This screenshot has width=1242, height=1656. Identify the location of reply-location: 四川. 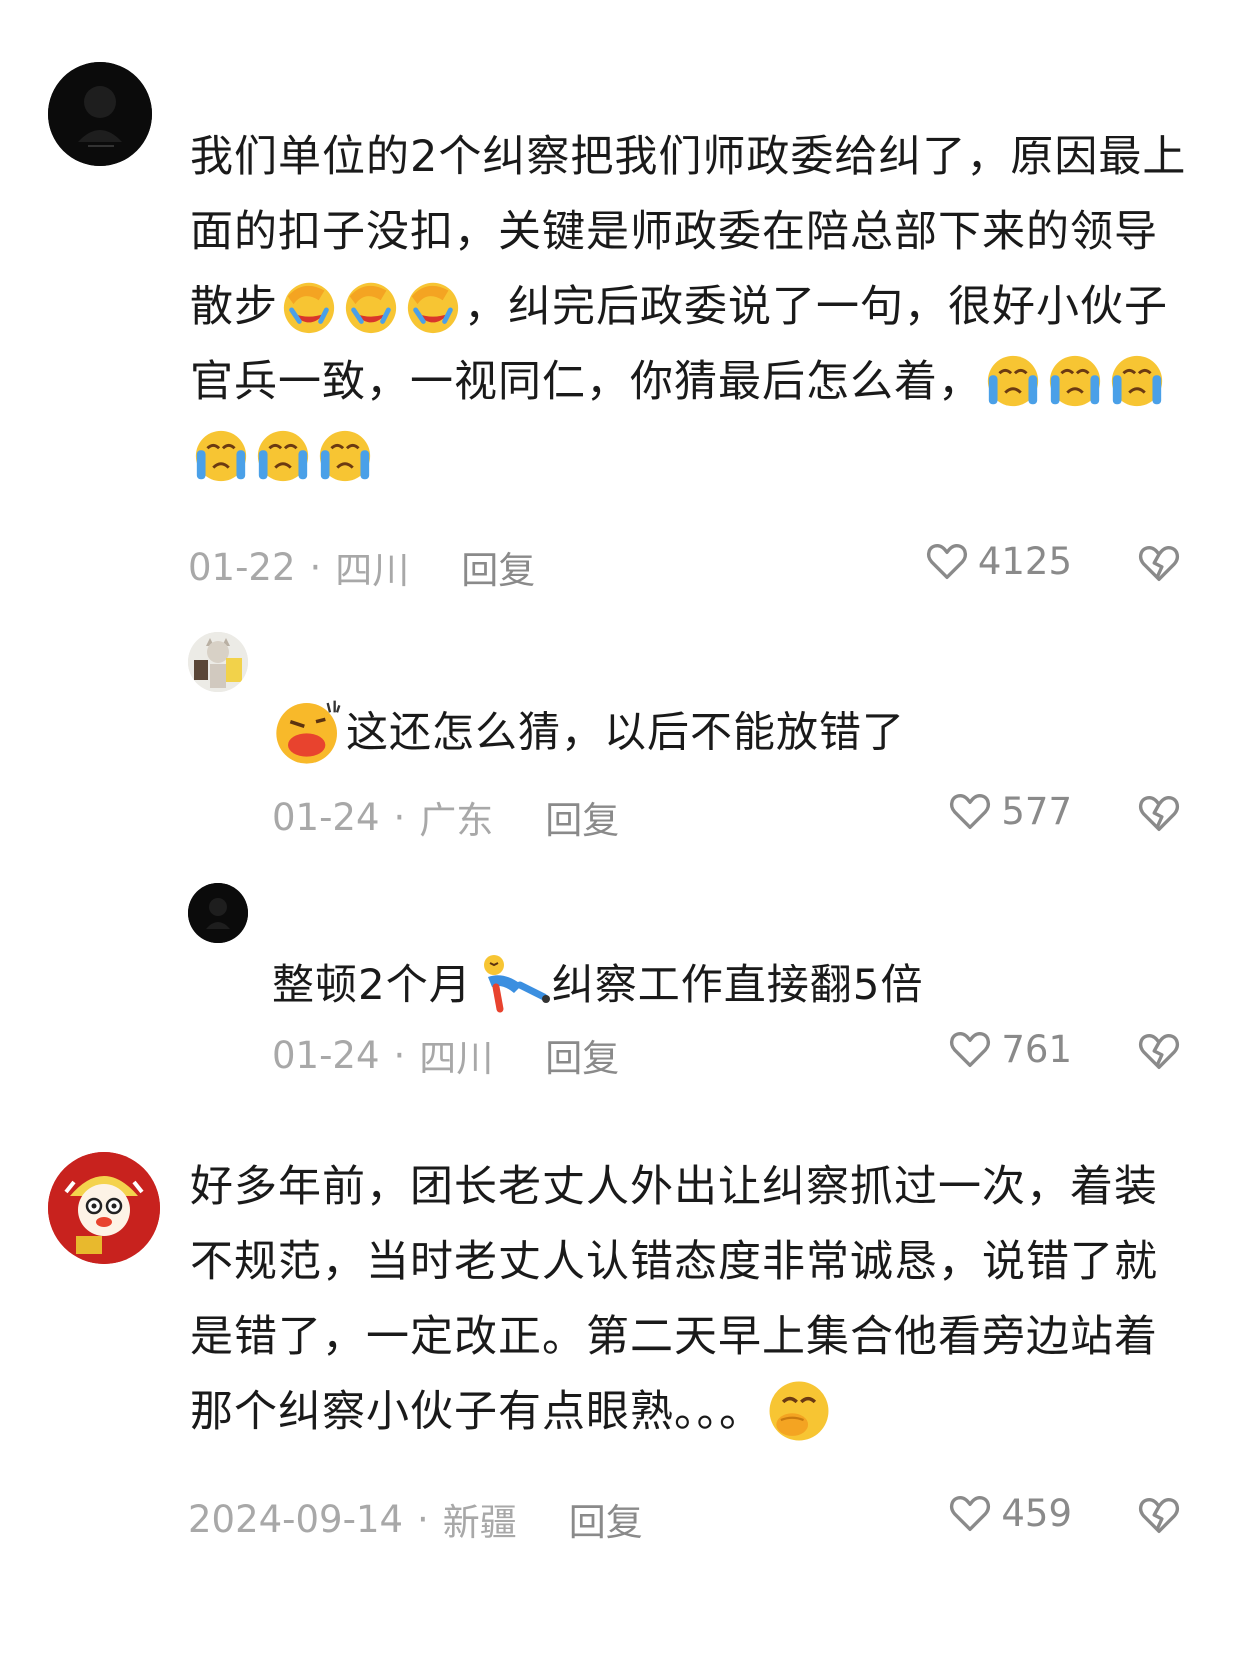
(456, 1058).